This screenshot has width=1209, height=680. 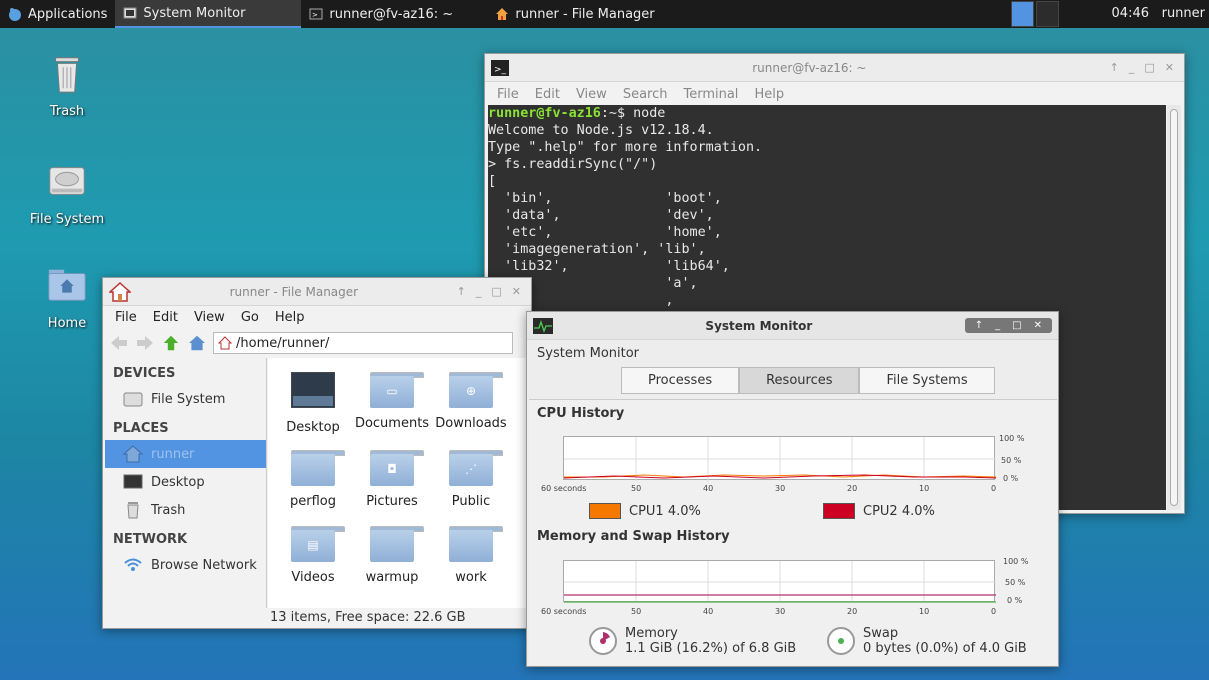 What do you see at coordinates (67, 297) in the screenshot?
I see `desktop-icon-home: Home` at bounding box center [67, 297].